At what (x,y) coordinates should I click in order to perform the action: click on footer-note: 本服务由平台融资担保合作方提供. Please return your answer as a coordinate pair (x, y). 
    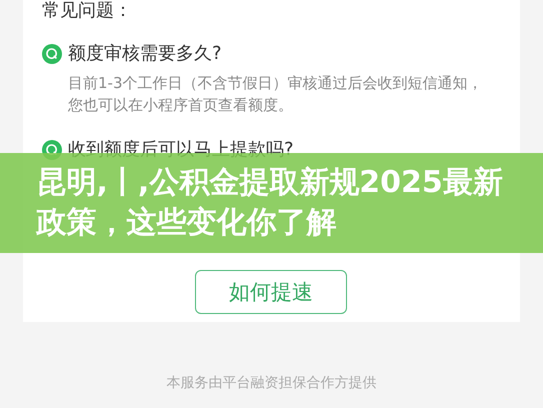
    Looking at the image, I should click on (272, 383).